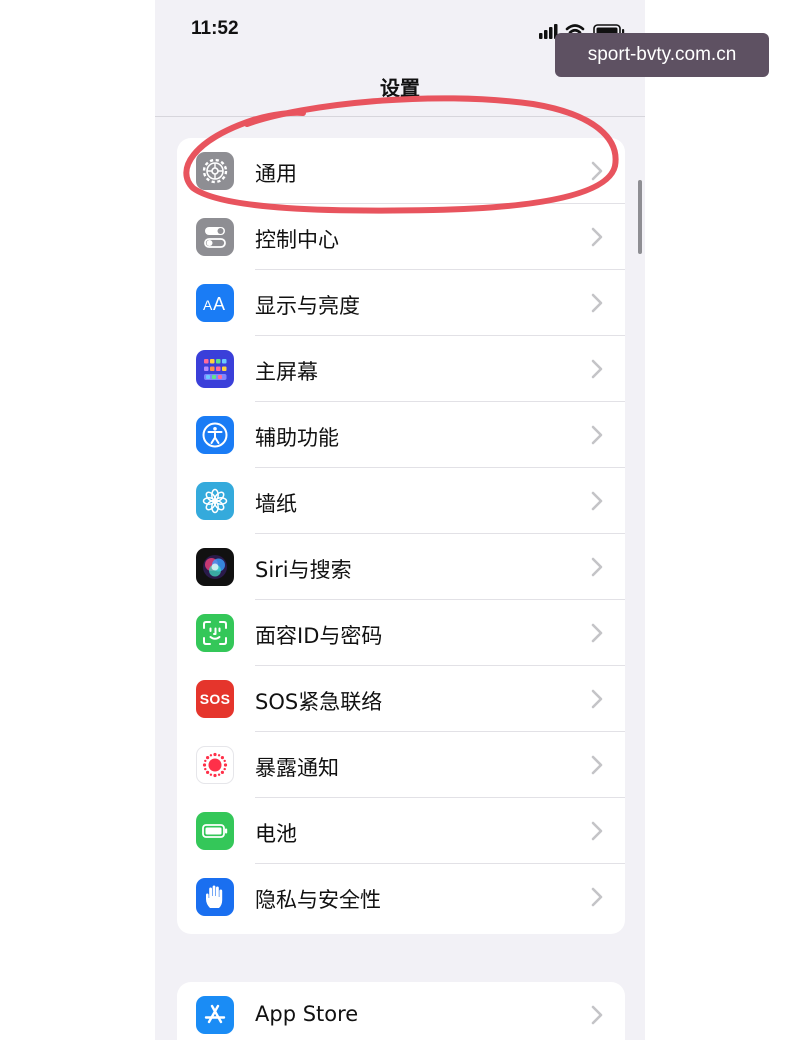  What do you see at coordinates (215, 567) in the screenshot?
I see `siri-icon` at bounding box center [215, 567].